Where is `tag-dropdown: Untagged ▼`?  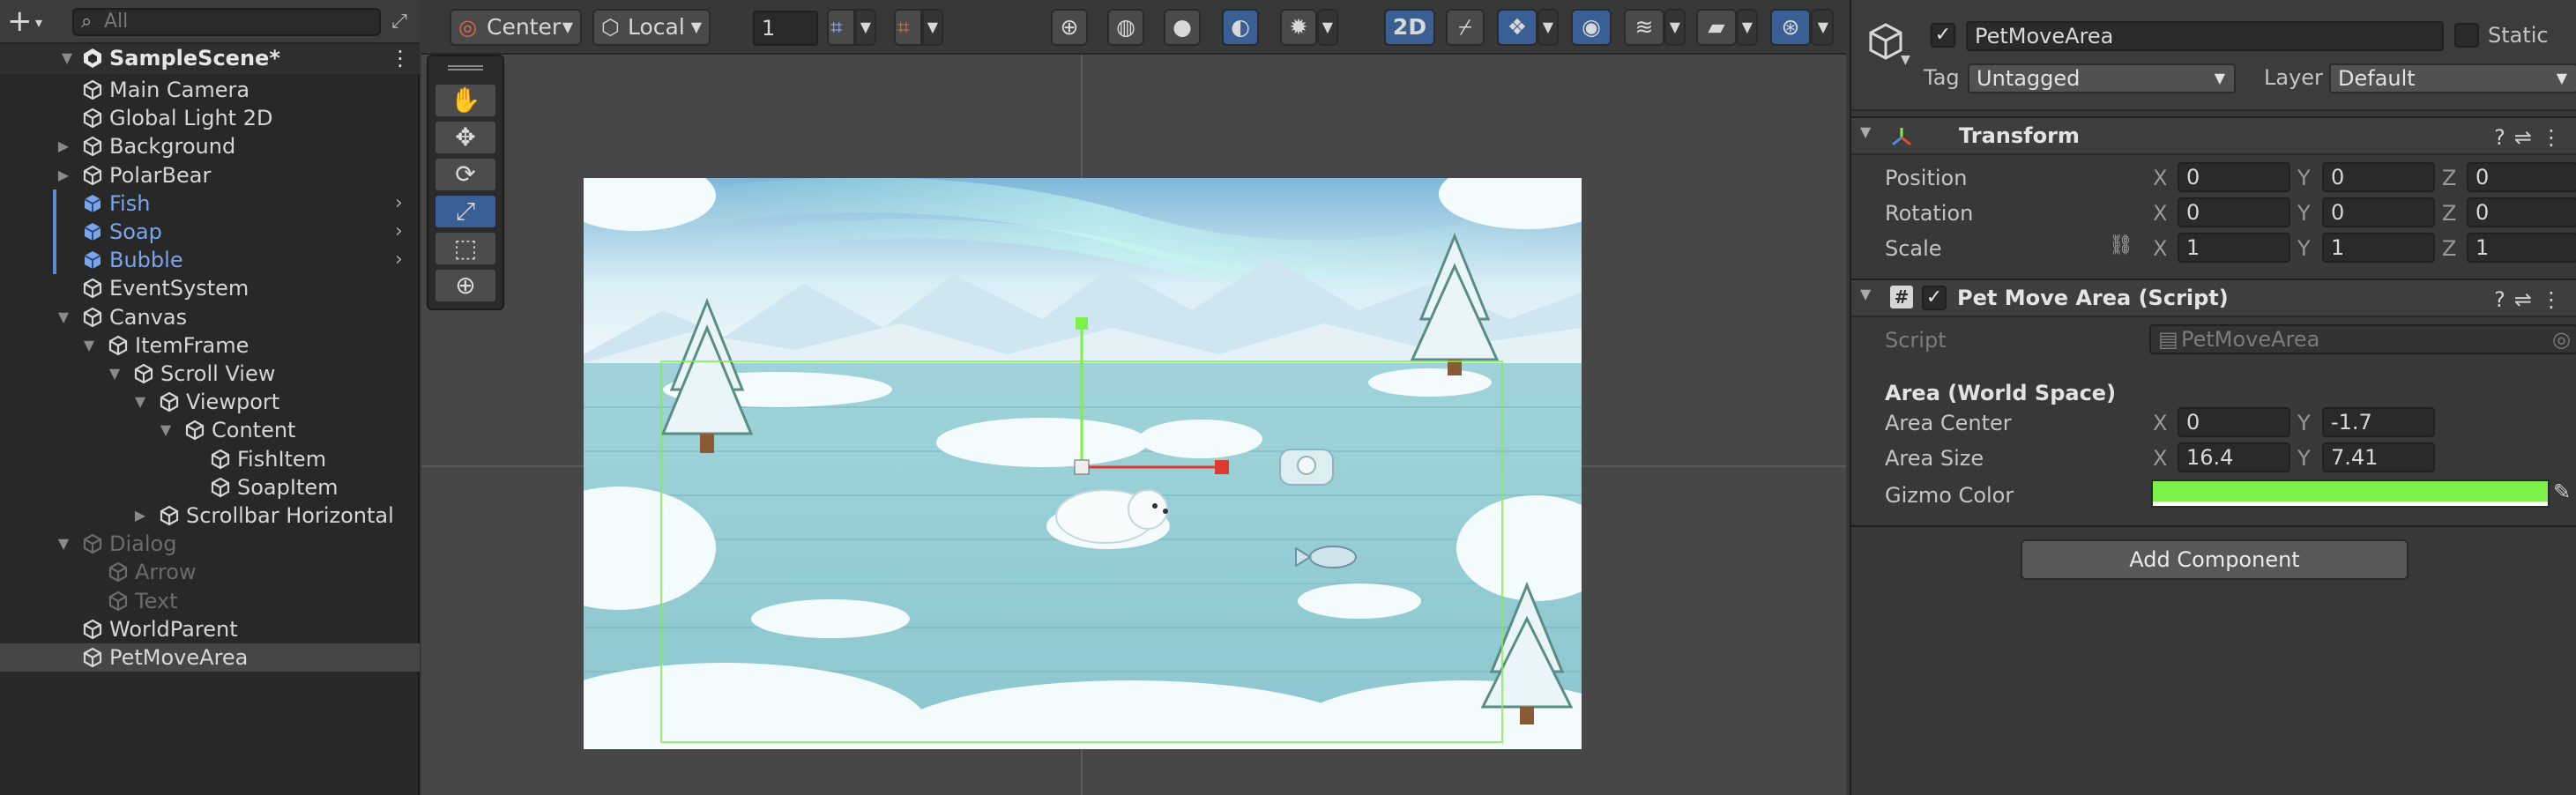
tag-dropdown: Untagged ▼ is located at coordinates (2102, 78).